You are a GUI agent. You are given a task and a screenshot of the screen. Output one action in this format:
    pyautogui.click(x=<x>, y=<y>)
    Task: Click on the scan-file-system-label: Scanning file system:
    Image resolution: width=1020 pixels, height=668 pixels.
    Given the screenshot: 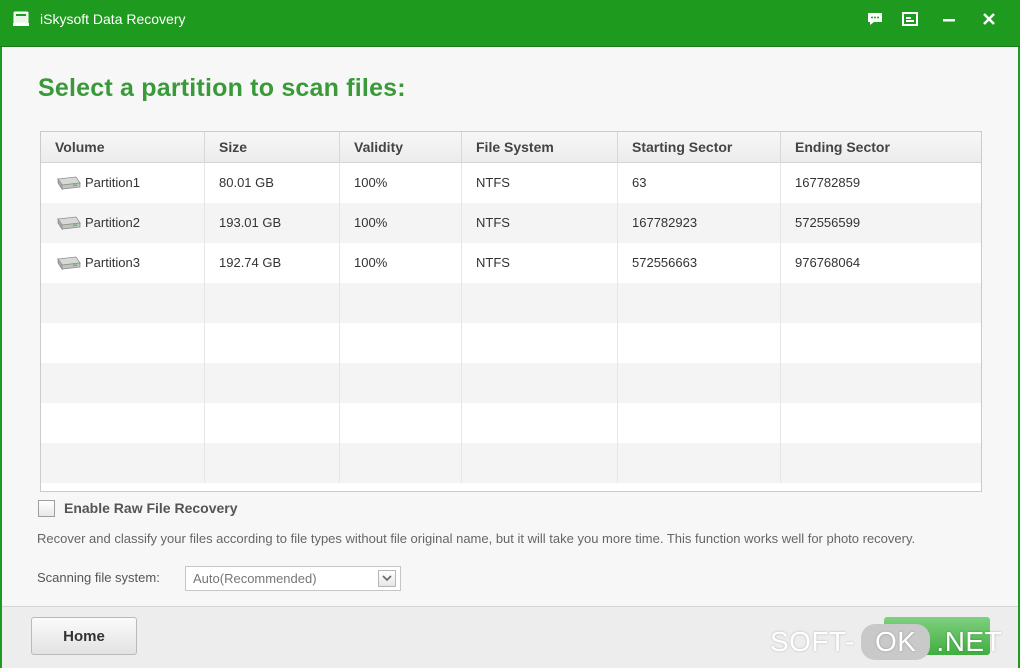 What is the action you would take?
    pyautogui.click(x=98, y=577)
    